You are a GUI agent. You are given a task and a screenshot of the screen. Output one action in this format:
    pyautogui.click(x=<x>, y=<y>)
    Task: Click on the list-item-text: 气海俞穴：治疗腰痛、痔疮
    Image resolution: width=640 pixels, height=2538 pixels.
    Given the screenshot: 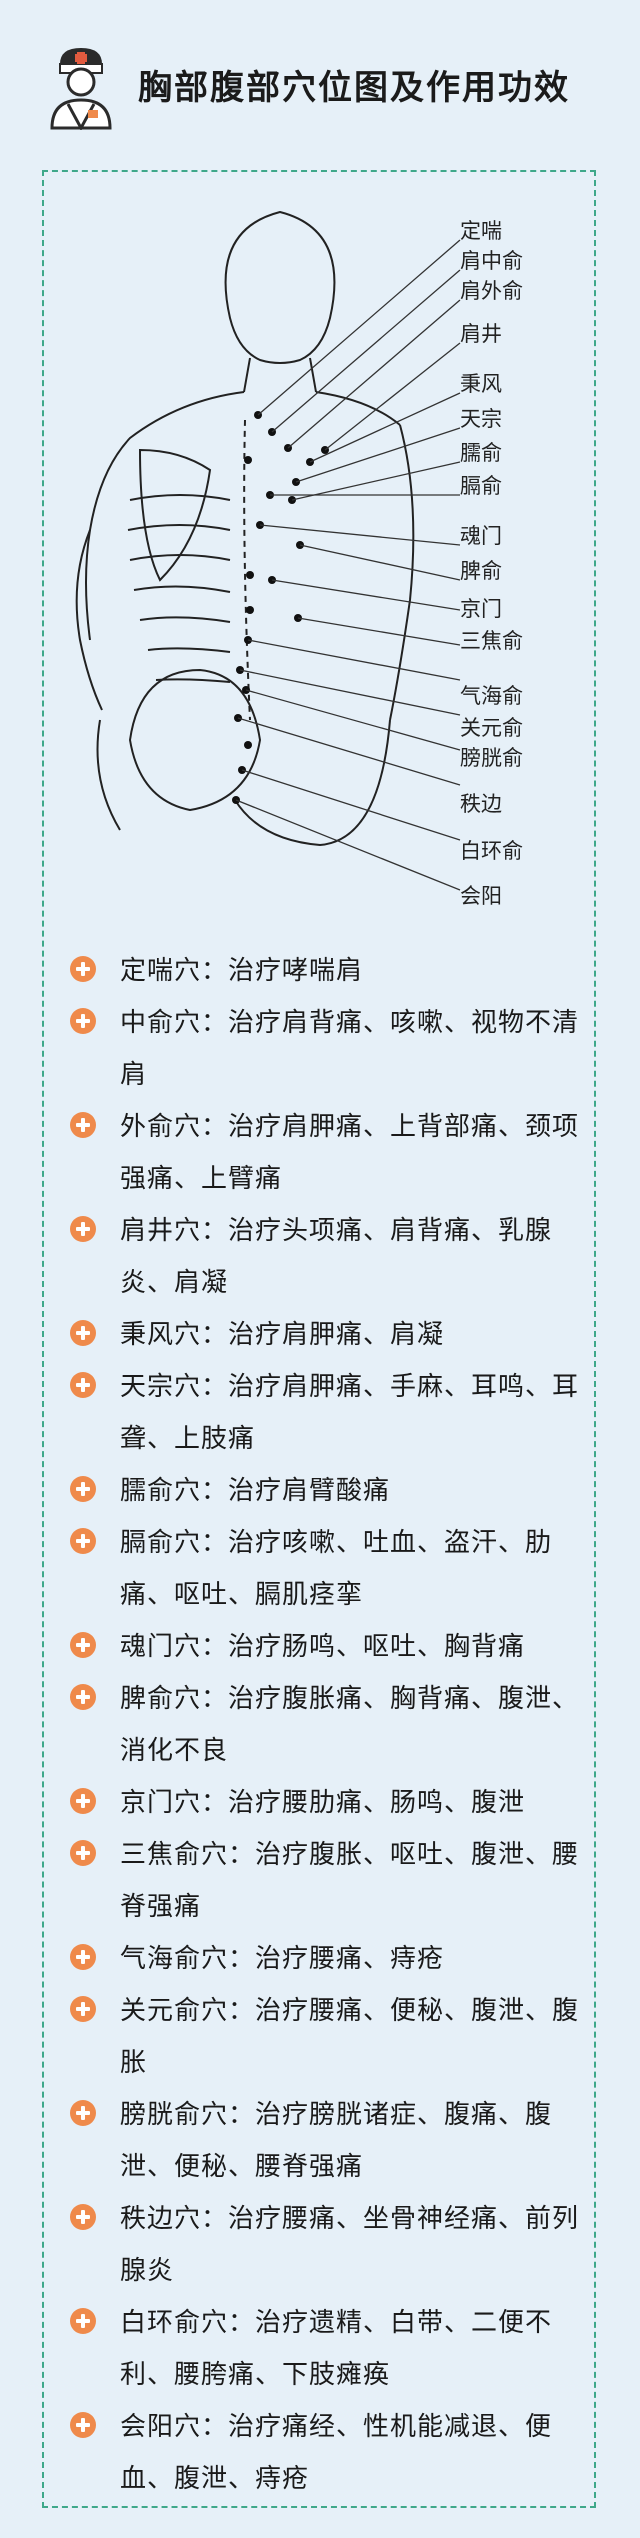 What is the action you would take?
    pyautogui.click(x=282, y=1959)
    